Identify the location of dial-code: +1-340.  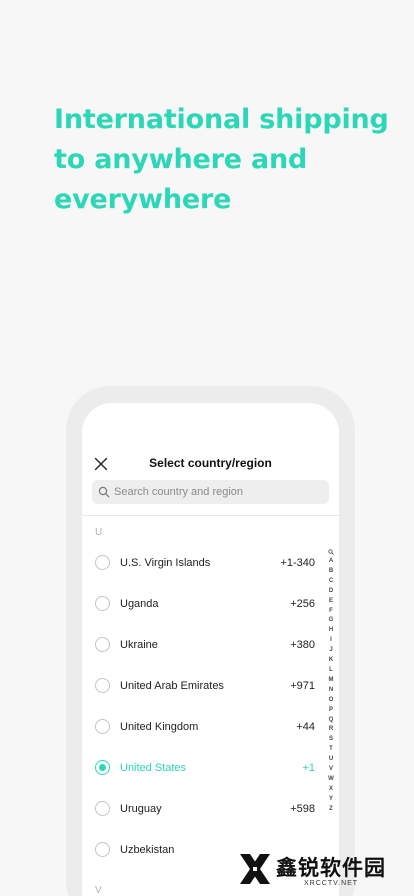
(297, 562).